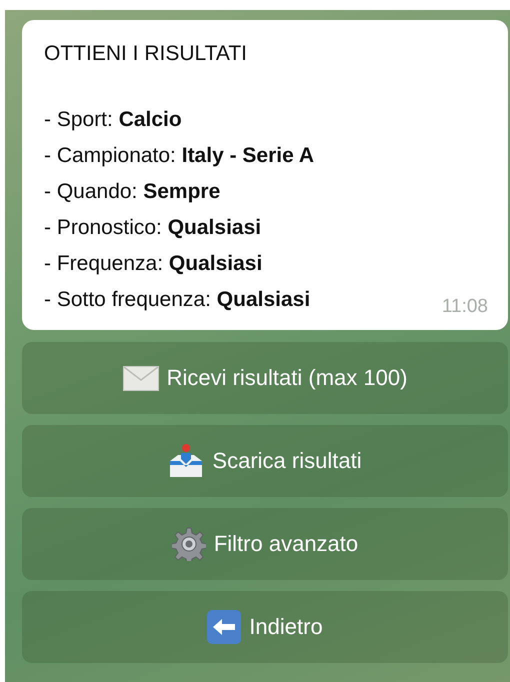  I want to click on message-line: - Sotto frequenza: Qualsiasi, so click(177, 300).